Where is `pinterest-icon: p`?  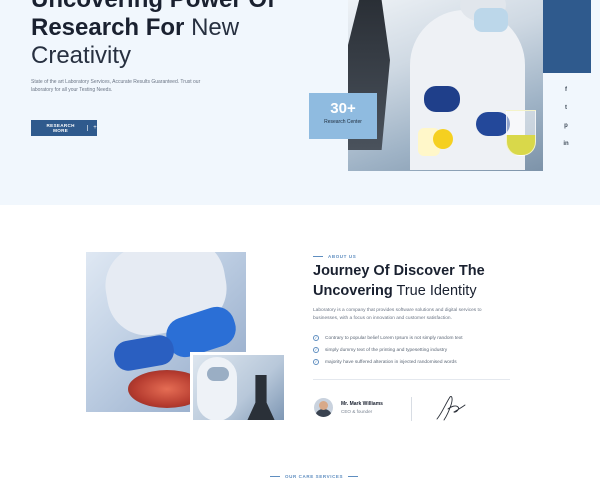
pinterest-icon: p is located at coordinates (566, 126).